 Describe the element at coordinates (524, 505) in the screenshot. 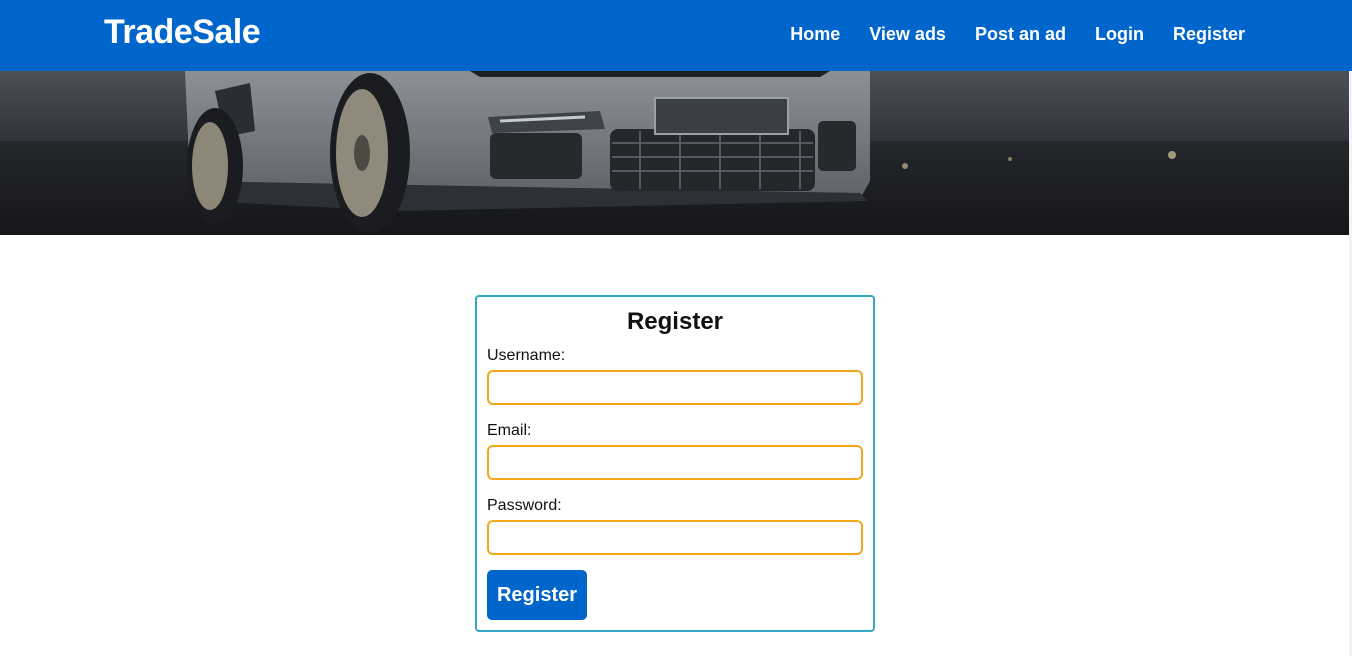

I see `password-label: Password:` at that location.